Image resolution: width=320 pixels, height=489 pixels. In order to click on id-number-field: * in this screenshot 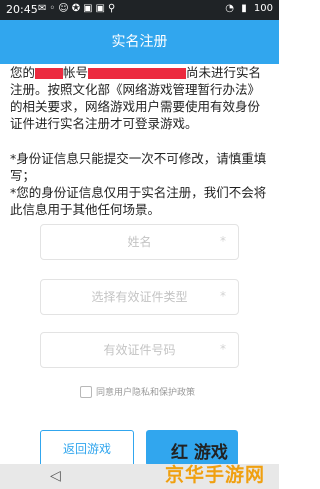, I will do `click(139, 350)`.